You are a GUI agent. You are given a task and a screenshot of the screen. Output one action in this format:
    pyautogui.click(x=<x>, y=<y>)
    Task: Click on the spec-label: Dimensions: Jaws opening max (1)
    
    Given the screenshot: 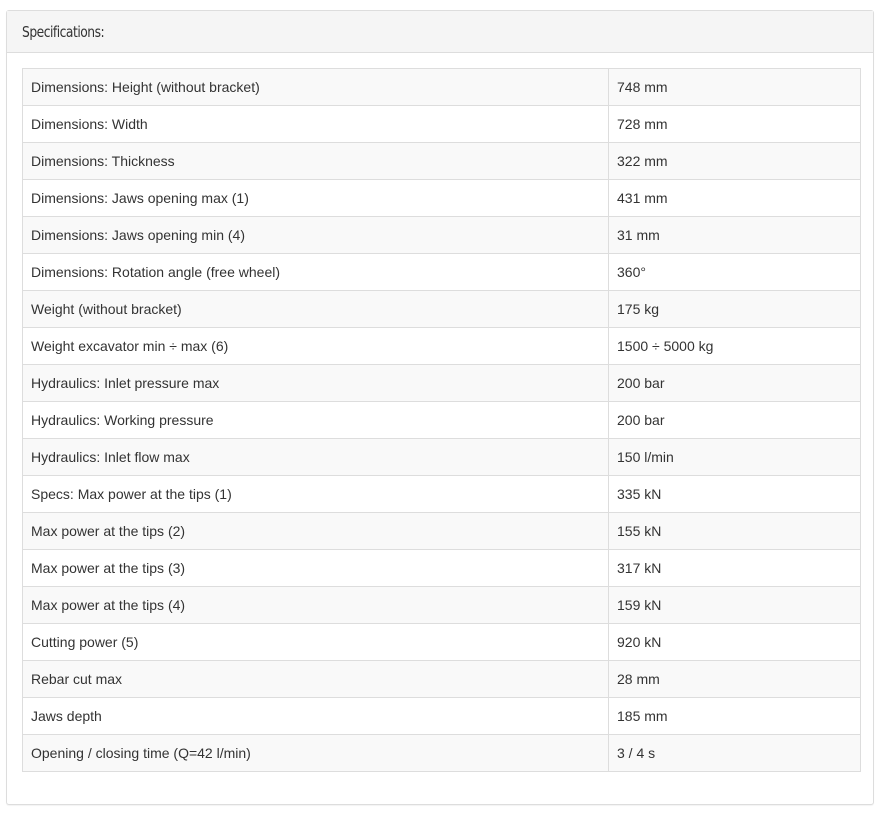 What is the action you would take?
    pyautogui.click(x=315, y=198)
    